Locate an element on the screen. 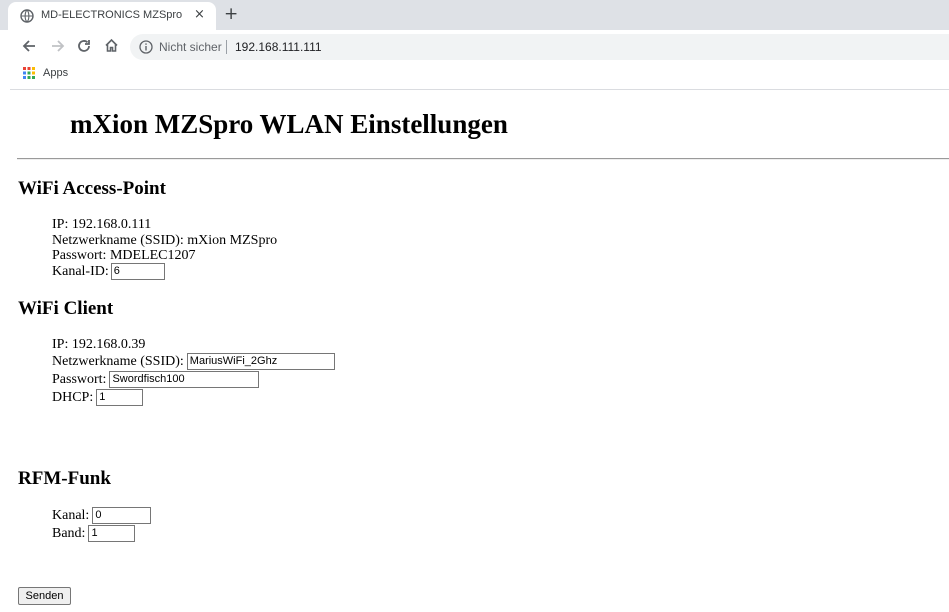  plus-icon: + is located at coordinates (231, 14).